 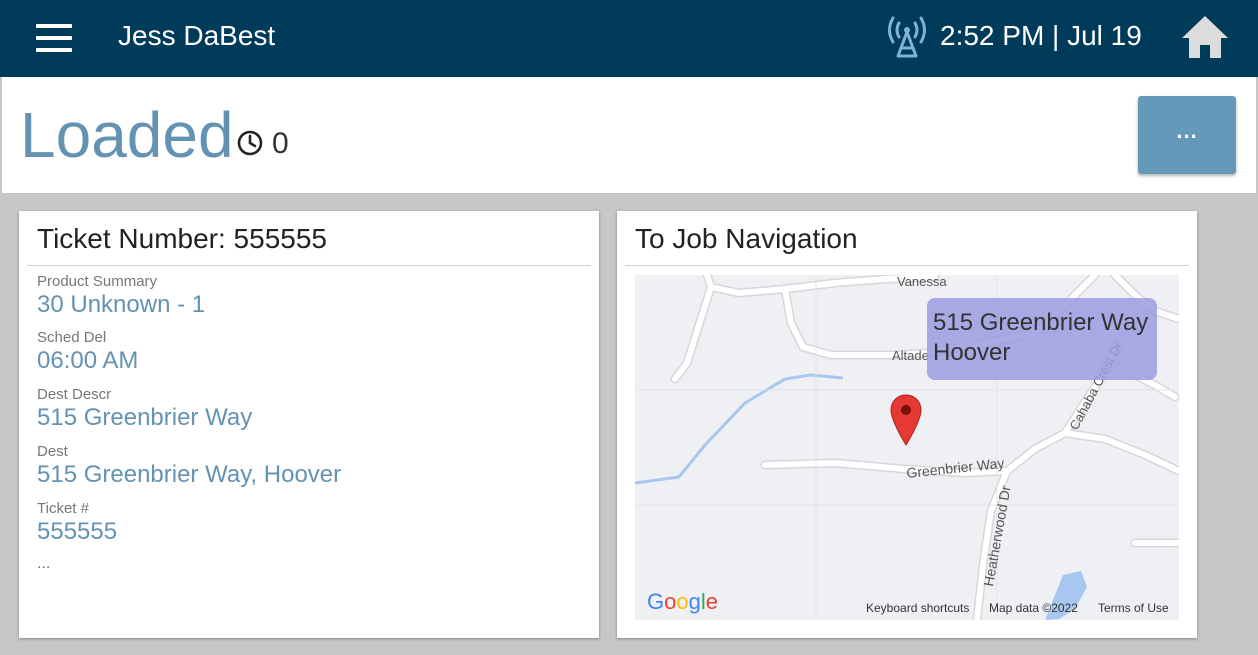 What do you see at coordinates (972, 352) in the screenshot?
I see `address-line-2: Hoover` at bounding box center [972, 352].